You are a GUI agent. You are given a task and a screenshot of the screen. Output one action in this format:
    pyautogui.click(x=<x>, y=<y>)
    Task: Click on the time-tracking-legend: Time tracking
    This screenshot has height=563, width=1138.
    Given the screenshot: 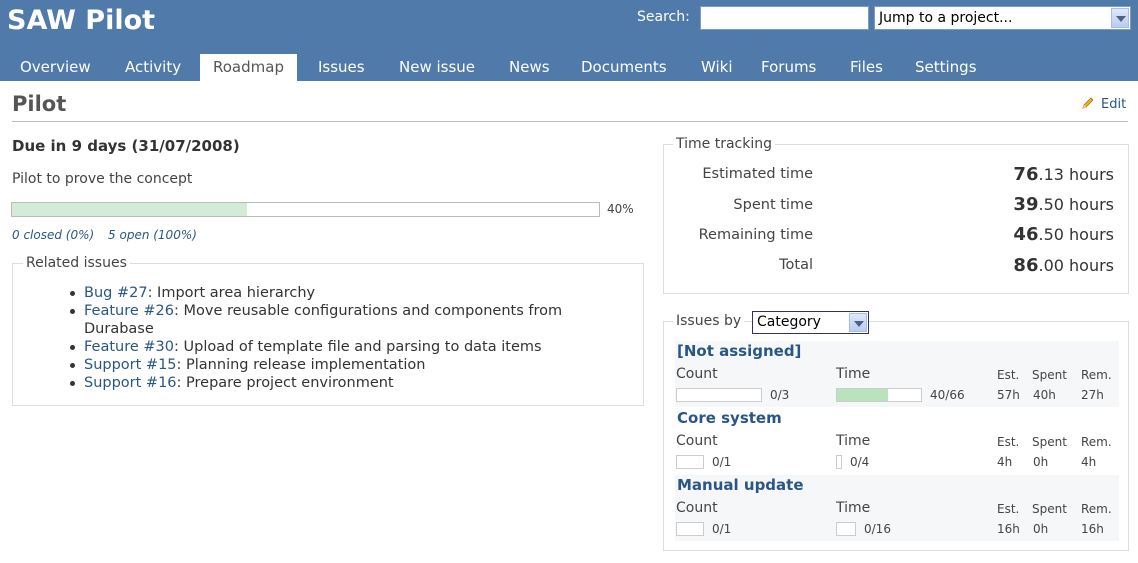 What is the action you would take?
    pyautogui.click(x=724, y=144)
    